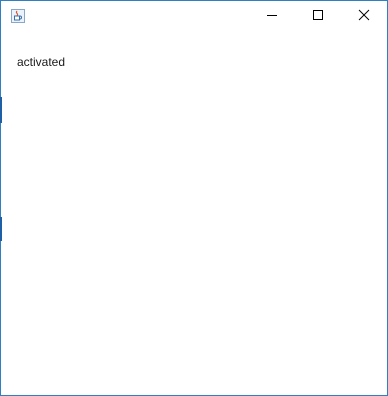  I want to click on minimize-icon, so click(272, 17).